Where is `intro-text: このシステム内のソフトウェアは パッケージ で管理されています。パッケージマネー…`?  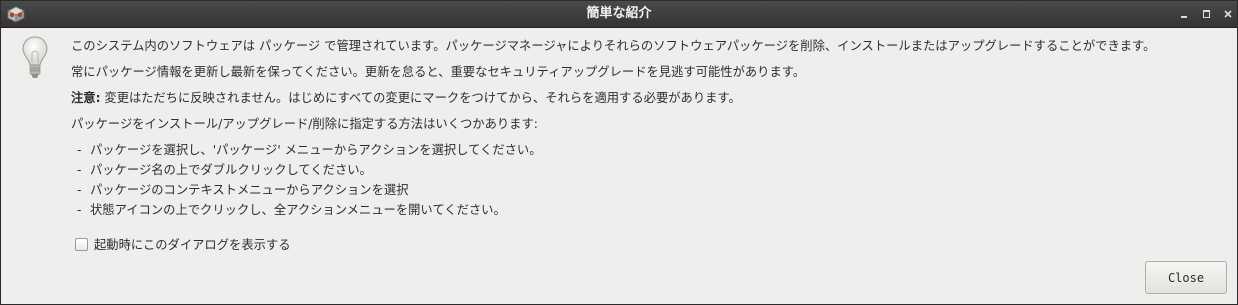 intro-text: このシステム内のソフトウェアは パッケージ で管理されています。パッケージマネー… is located at coordinates (613, 46).